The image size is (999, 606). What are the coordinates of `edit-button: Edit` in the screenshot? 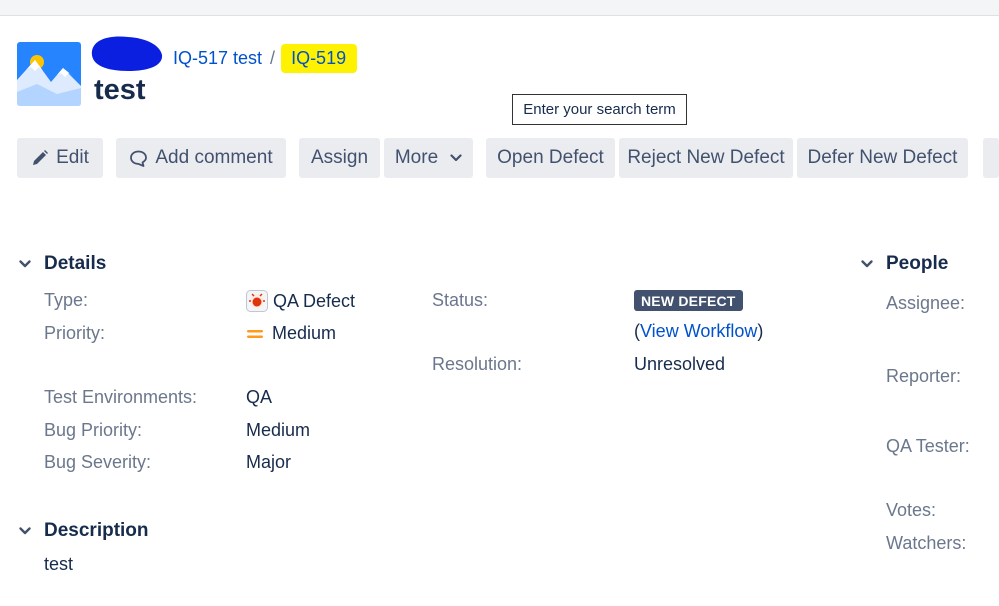 It's located at (60, 158).